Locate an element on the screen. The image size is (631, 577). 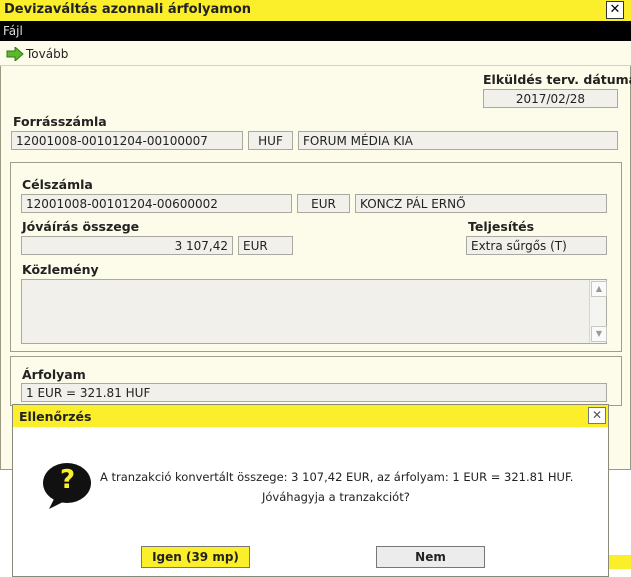
window-close-button: ✕ is located at coordinates (615, 10).